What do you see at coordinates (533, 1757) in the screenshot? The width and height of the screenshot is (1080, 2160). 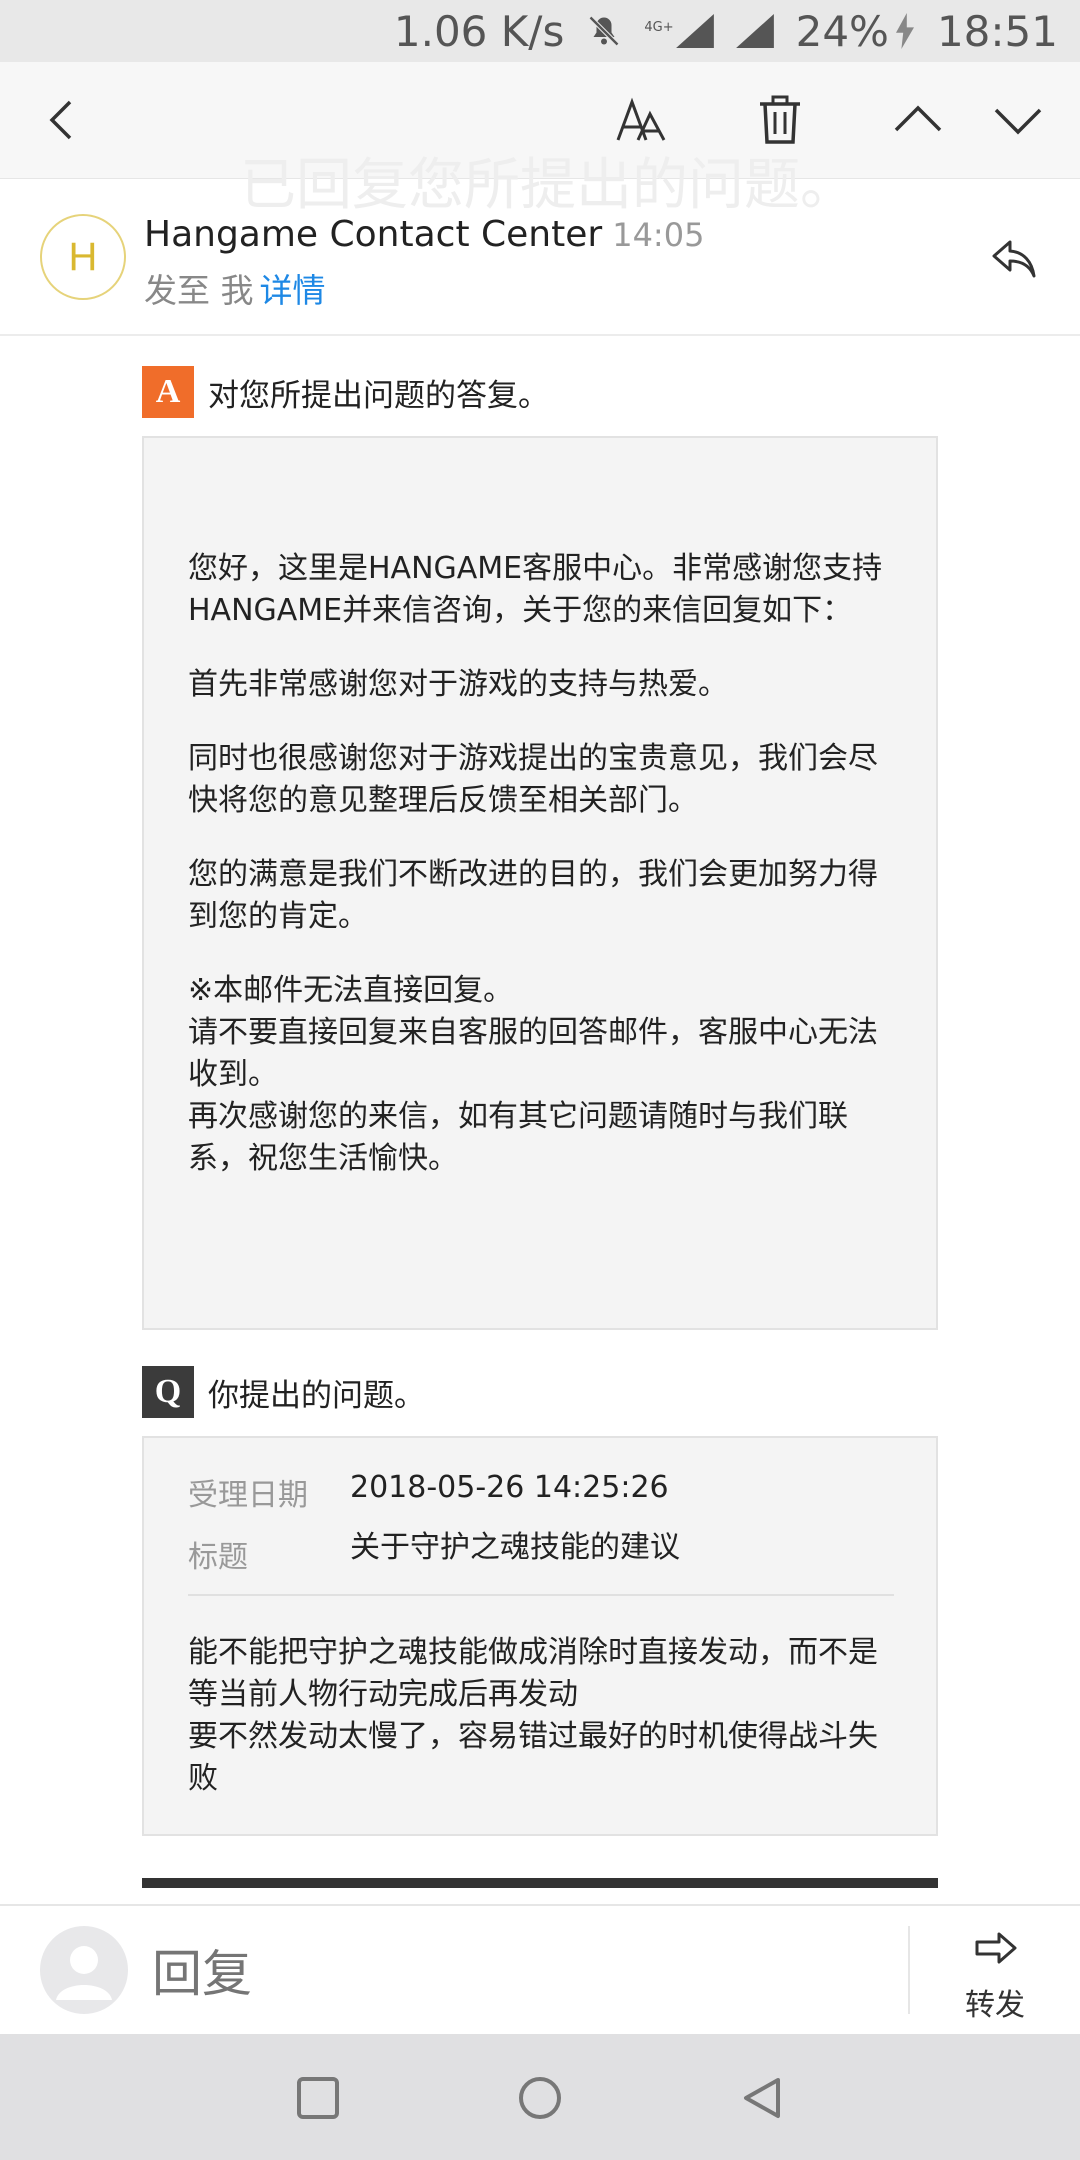 I see `question-line: 要不然发动太慢了，容易错过最好的时机使得战斗失败` at bounding box center [533, 1757].